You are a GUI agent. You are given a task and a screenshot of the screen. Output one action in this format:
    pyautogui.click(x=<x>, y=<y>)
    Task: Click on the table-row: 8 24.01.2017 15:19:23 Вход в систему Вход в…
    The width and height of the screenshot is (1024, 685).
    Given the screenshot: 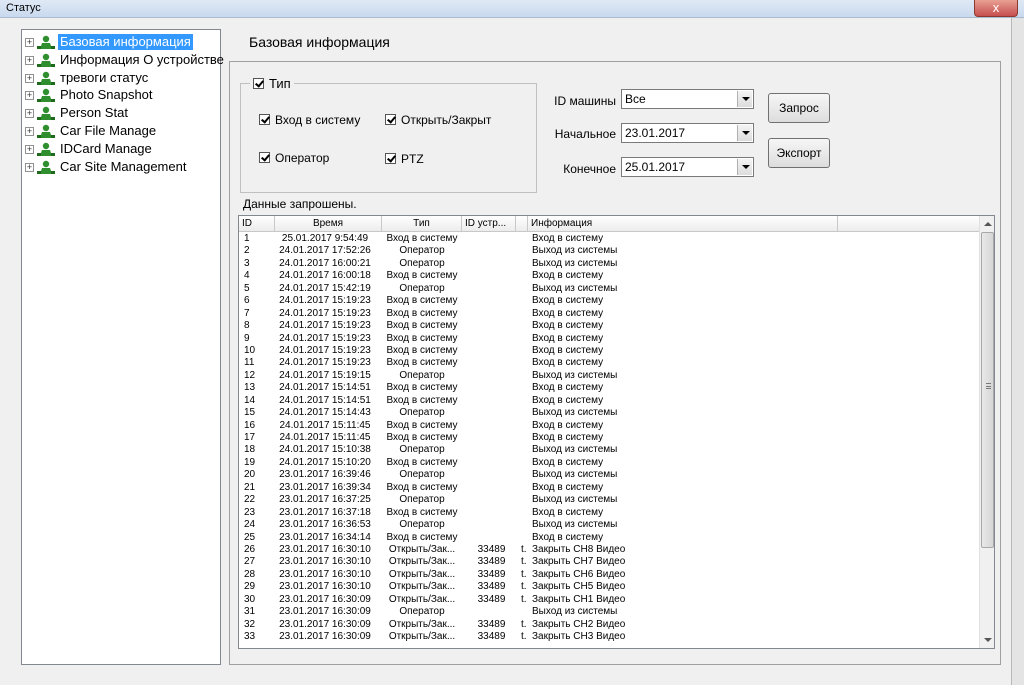 What is the action you would take?
    pyautogui.click(x=609, y=326)
    